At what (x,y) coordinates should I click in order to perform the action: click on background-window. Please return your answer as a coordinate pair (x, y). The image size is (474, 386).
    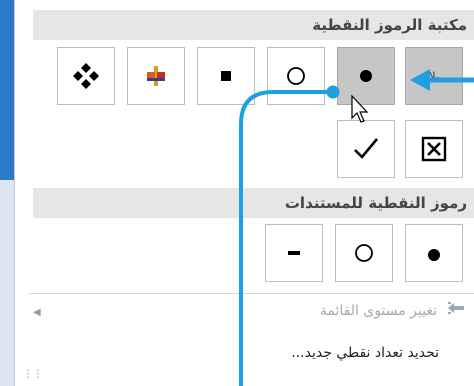
    Looking at the image, I should click on (7, 193).